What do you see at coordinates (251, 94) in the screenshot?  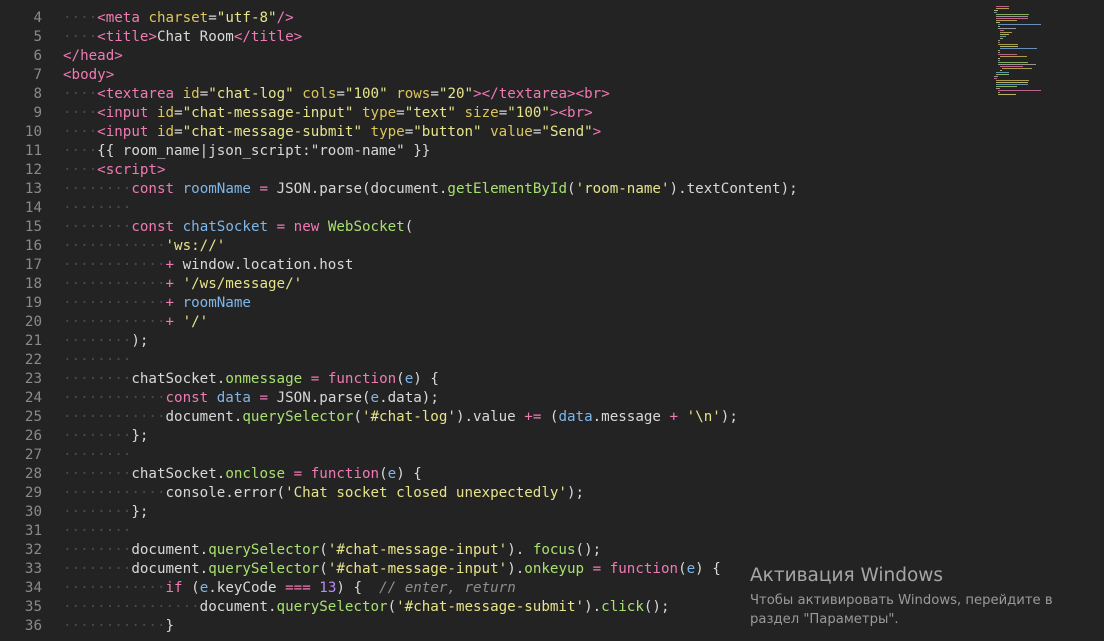 I see `code-token: "chat-log"` at bounding box center [251, 94].